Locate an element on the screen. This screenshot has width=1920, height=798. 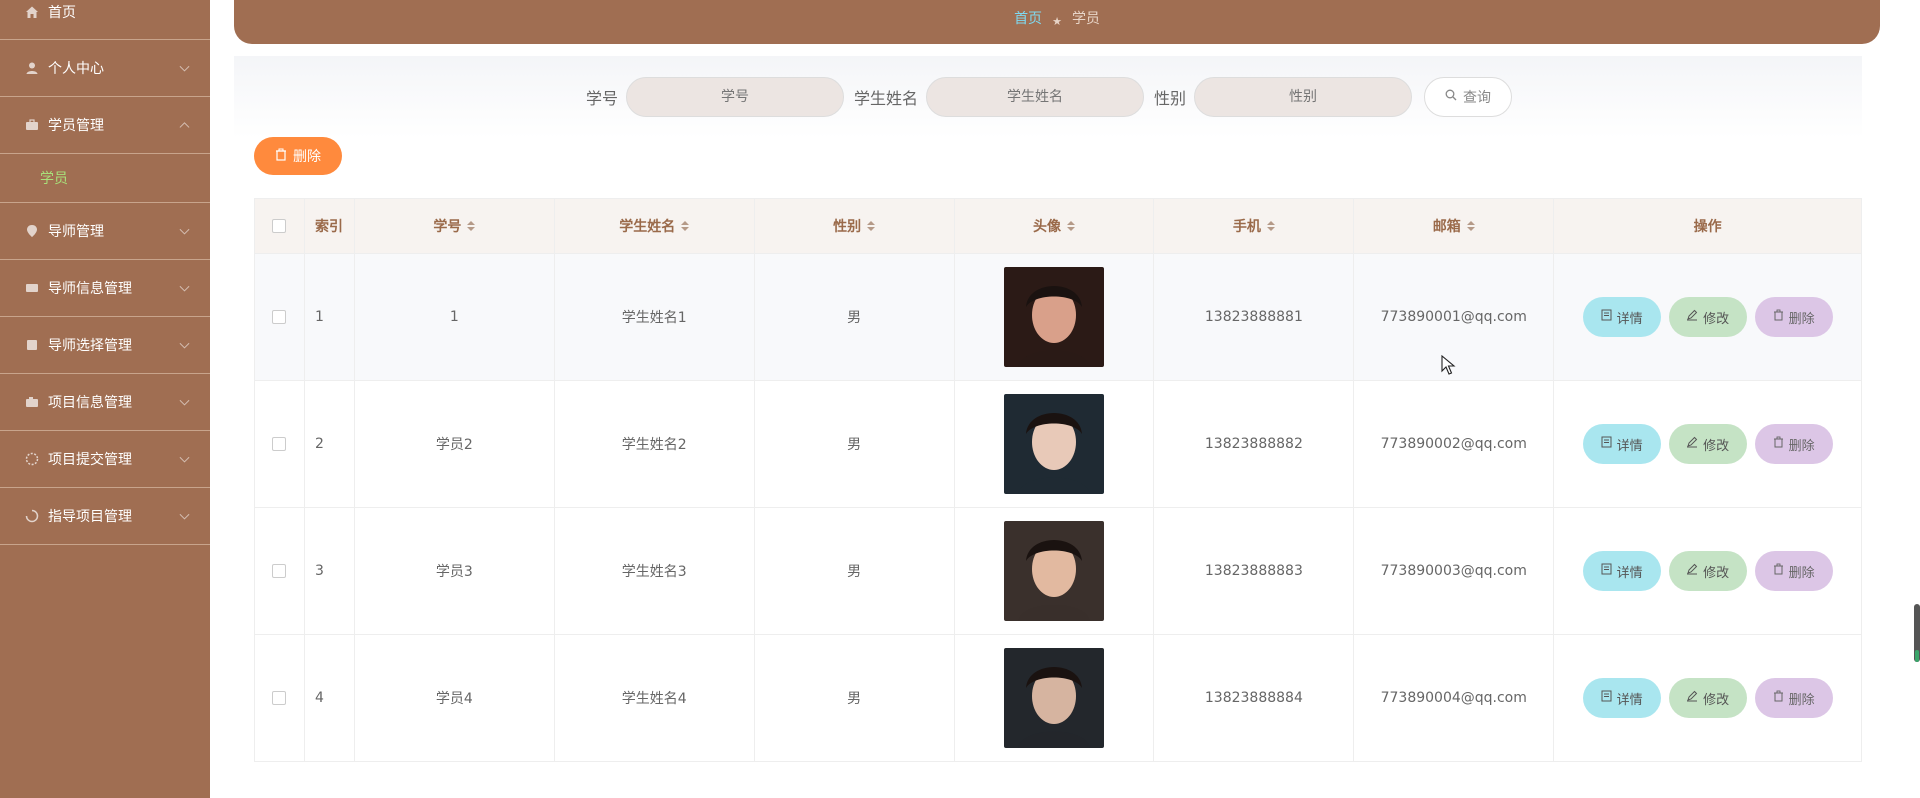
sex-input is located at coordinates (1303, 97).